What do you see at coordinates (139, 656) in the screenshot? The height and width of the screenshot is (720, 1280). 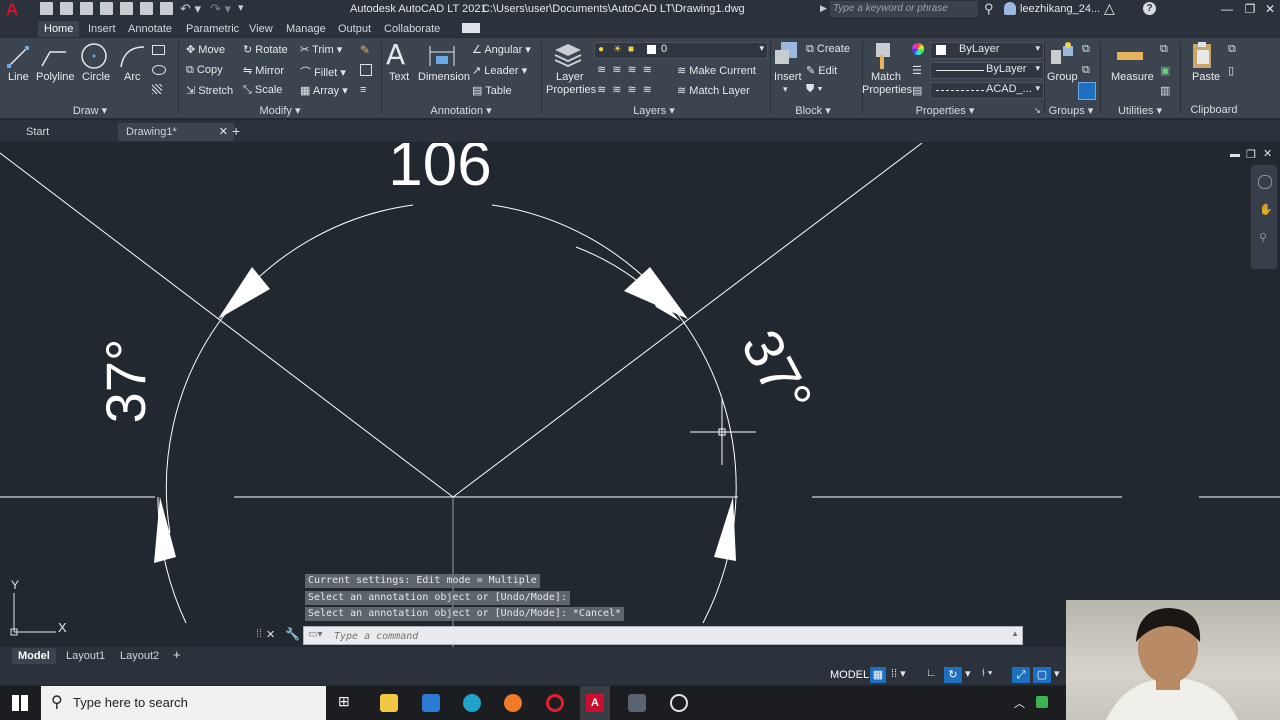 I see `layout2-tab: Layout2` at bounding box center [139, 656].